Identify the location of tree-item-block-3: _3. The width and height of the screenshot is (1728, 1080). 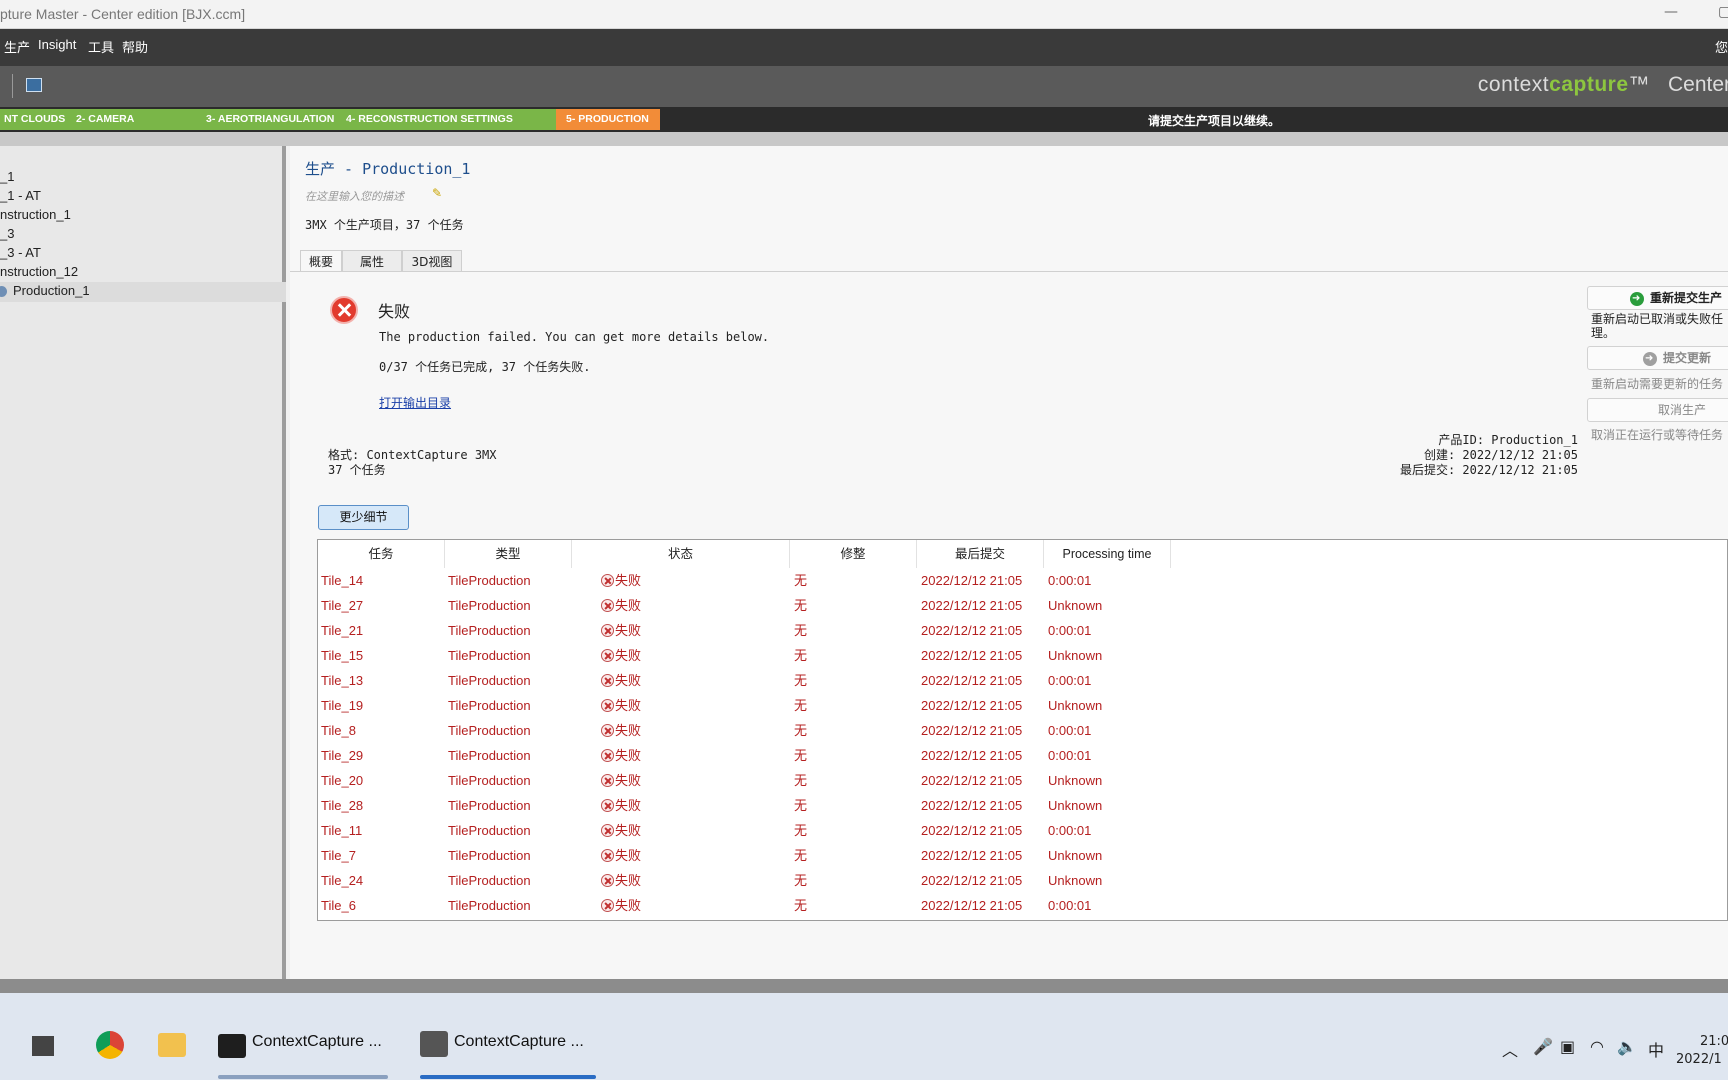
(7, 233).